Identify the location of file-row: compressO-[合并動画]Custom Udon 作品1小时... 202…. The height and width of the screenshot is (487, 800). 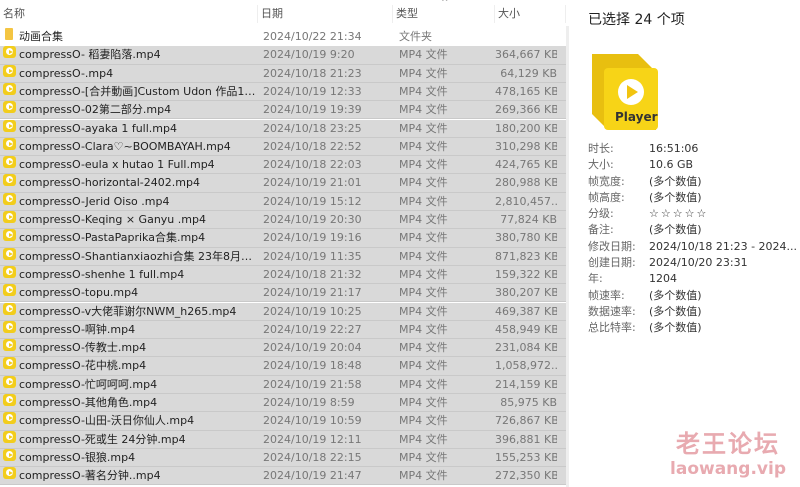
(283, 92).